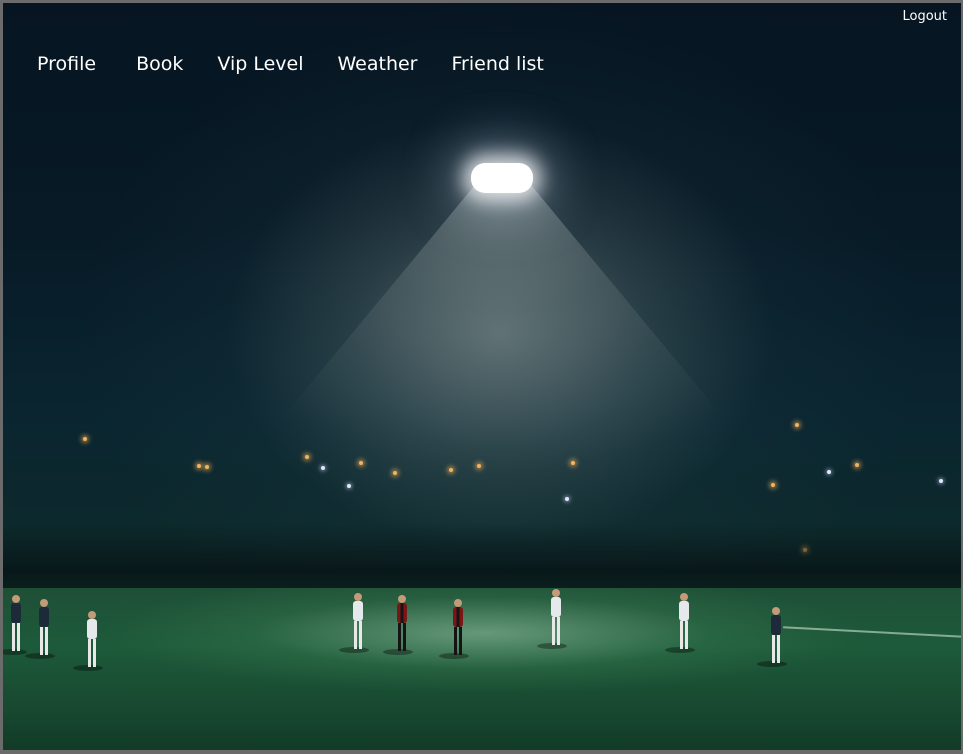 The image size is (963, 754). Describe the element at coordinates (498, 64) in the screenshot. I see `nav-item-friend-list: Friend list` at that location.